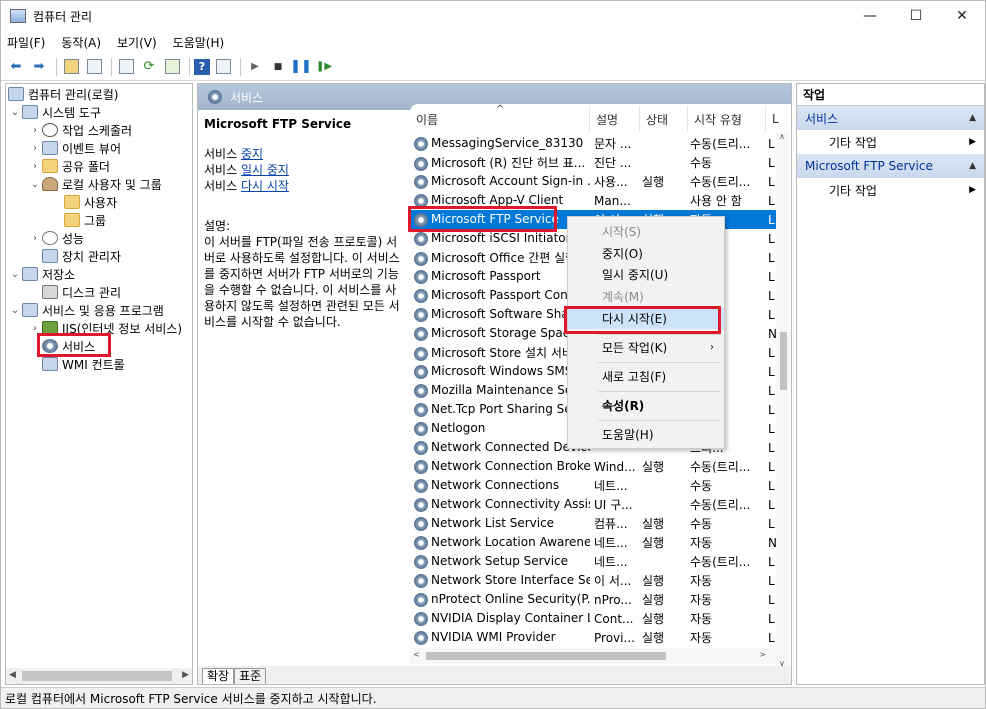 This screenshot has height=709, width=986. I want to click on close-button: ✕, so click(962, 16).